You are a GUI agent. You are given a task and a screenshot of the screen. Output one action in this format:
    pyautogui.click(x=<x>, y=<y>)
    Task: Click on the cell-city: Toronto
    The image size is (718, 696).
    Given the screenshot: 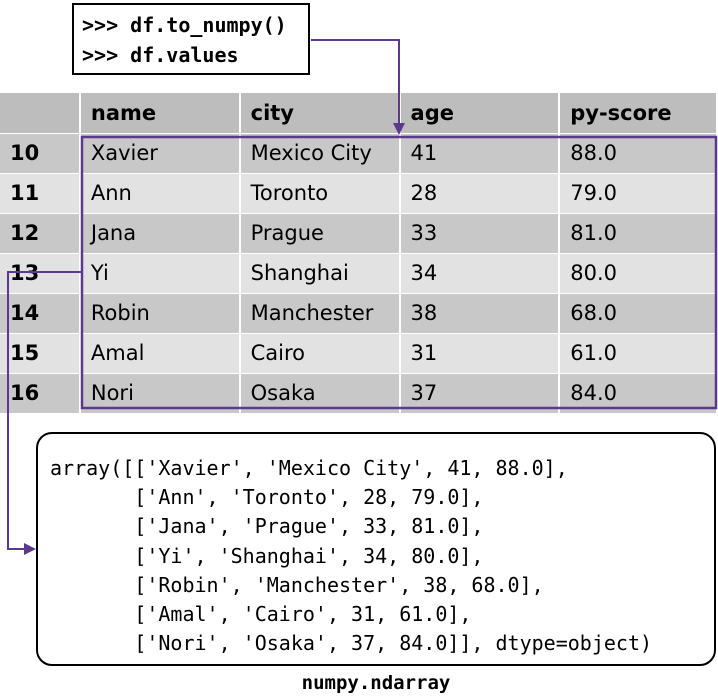 What is the action you would take?
    pyautogui.click(x=320, y=193)
    